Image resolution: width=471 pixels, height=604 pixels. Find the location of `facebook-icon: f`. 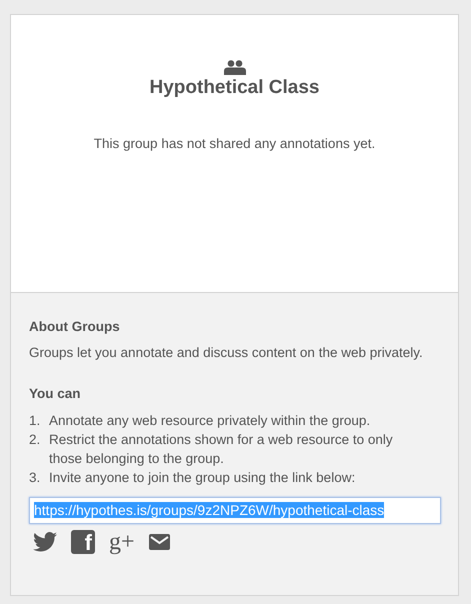

facebook-icon: f is located at coordinates (83, 542).